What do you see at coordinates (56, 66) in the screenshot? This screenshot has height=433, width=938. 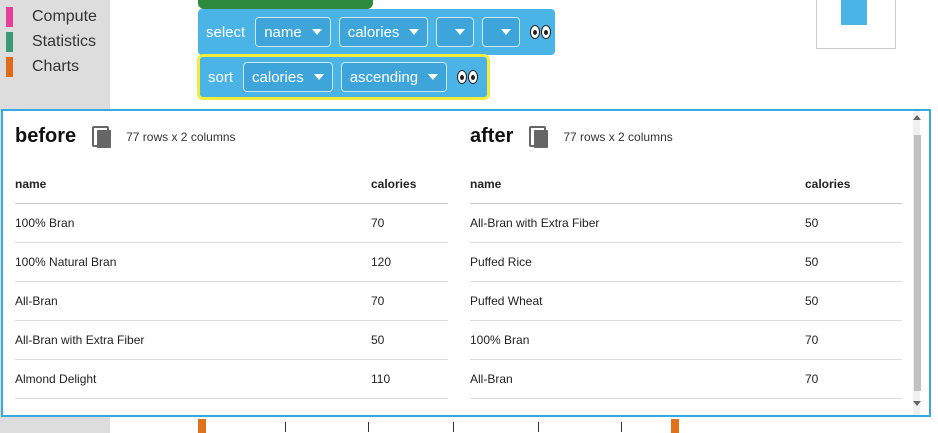 I see `category-label: Charts` at bounding box center [56, 66].